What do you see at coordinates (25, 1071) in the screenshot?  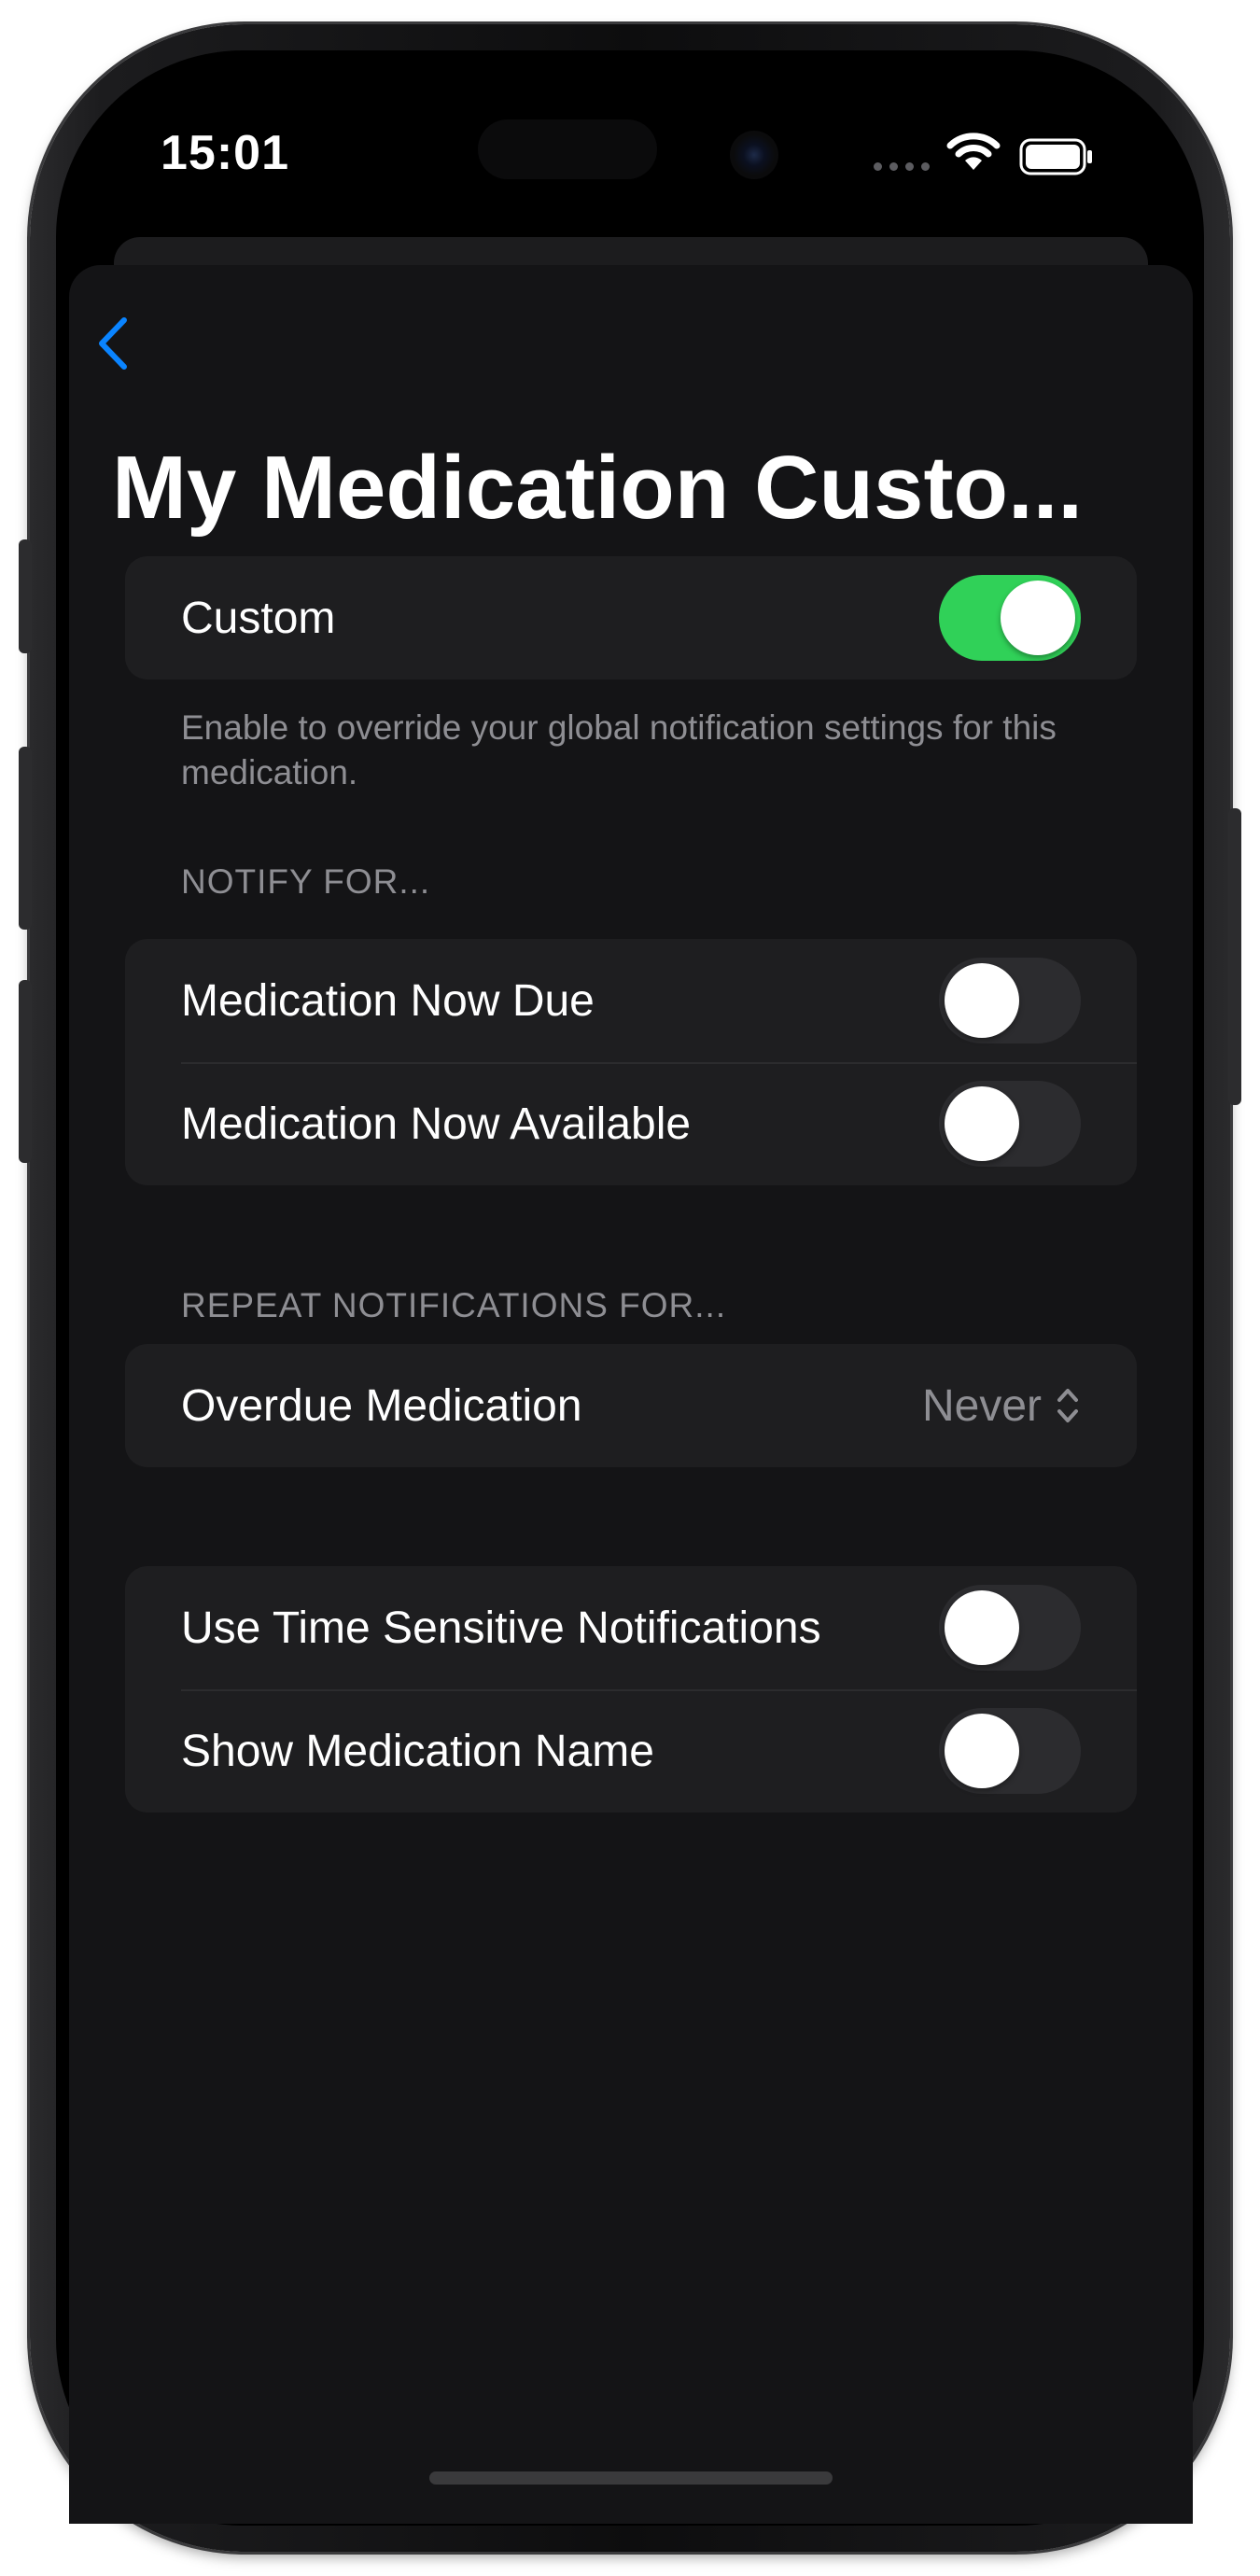 I see `volume-down-button` at bounding box center [25, 1071].